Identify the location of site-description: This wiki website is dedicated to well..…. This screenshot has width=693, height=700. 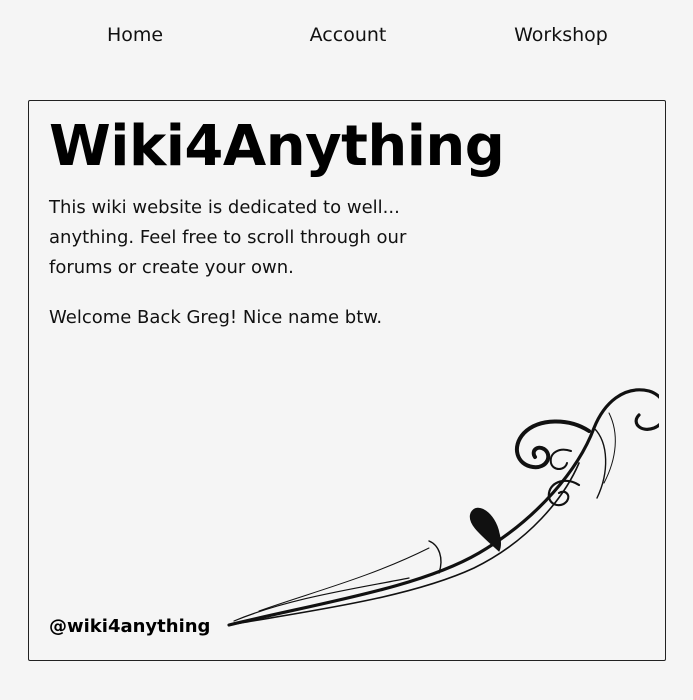
(228, 237).